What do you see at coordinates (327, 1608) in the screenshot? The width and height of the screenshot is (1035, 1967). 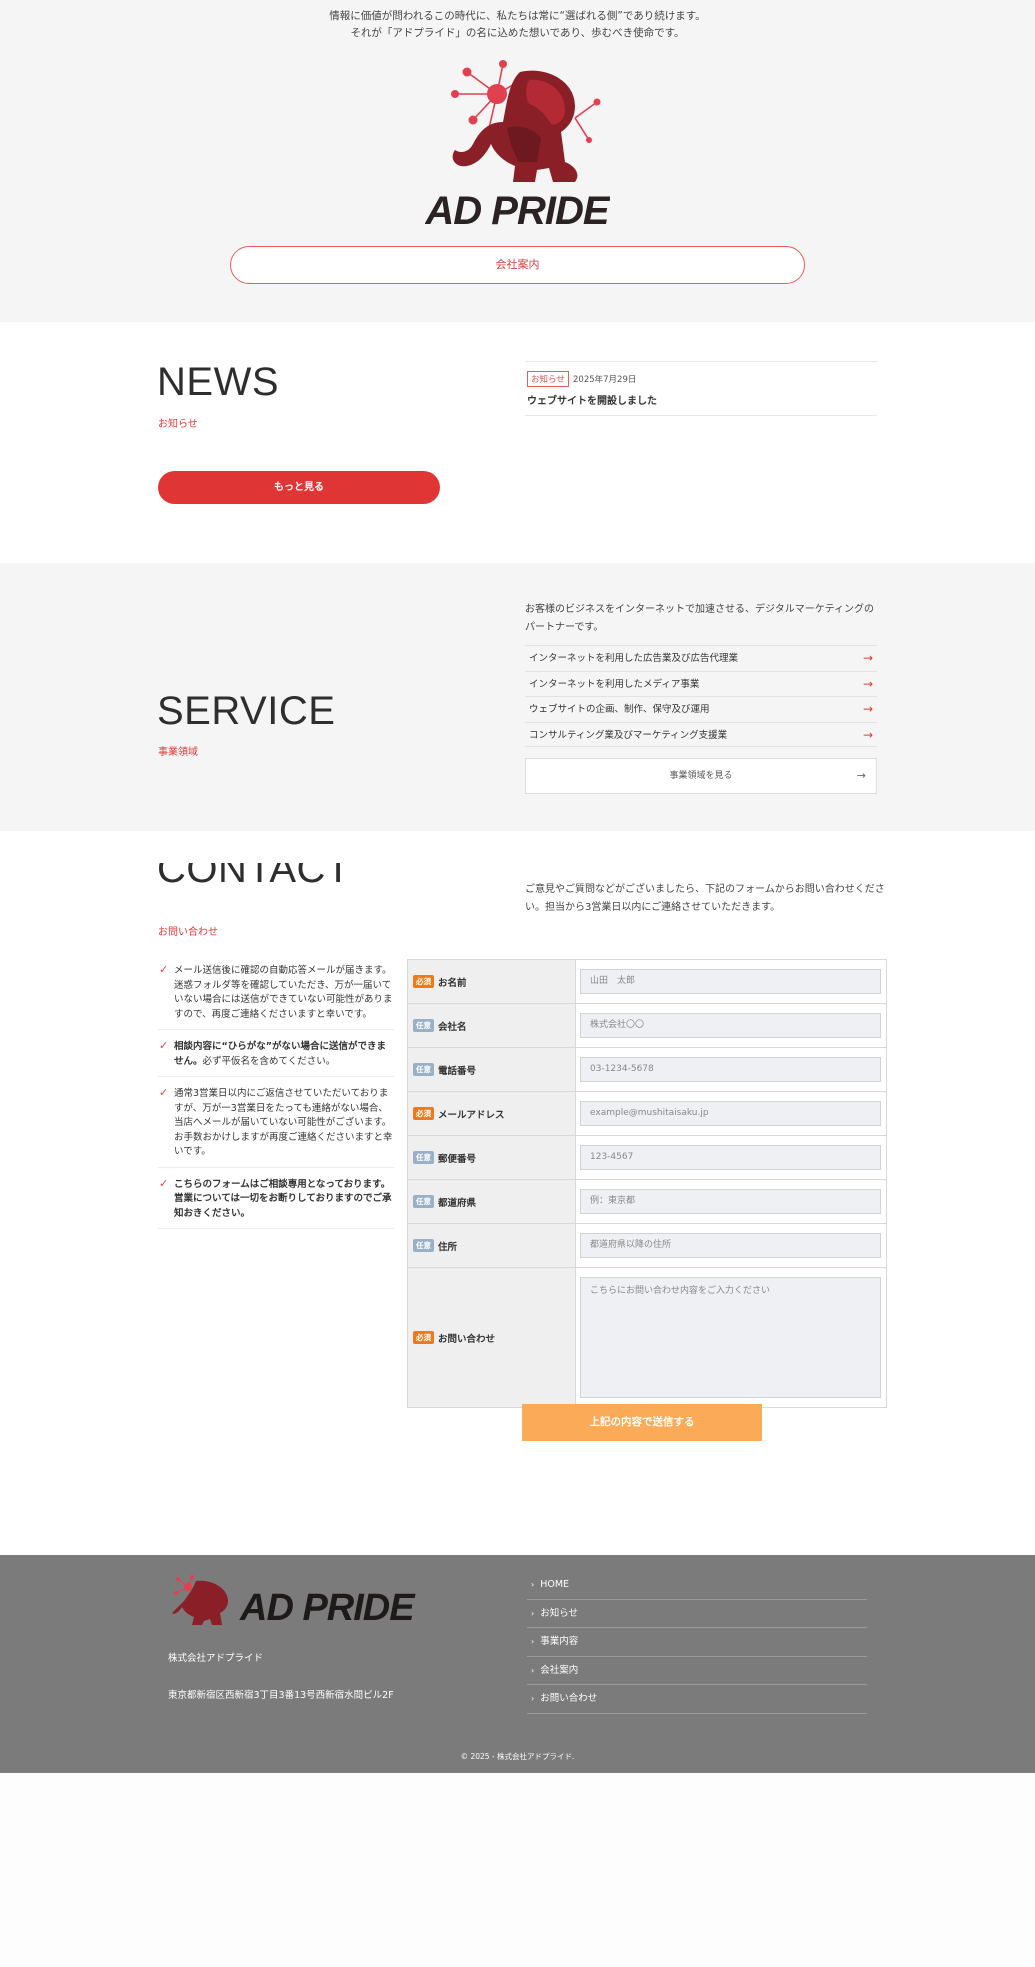 I see `footer-logo-wordmark: AD PRIDE` at bounding box center [327, 1608].